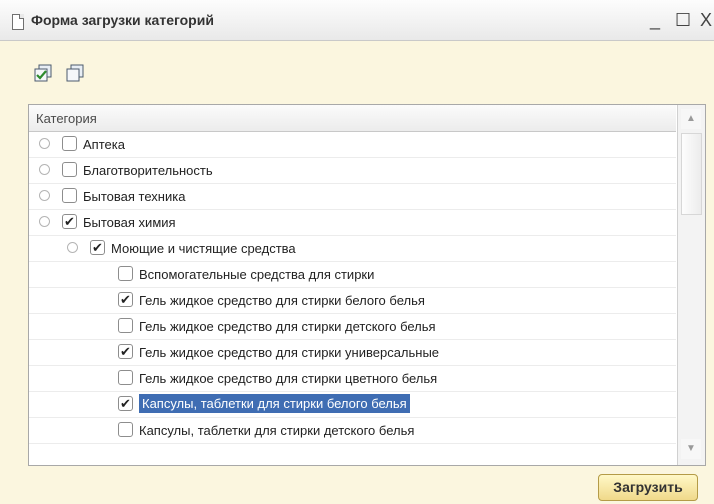  What do you see at coordinates (352, 118) in the screenshot?
I see `column-header-category: Категория` at bounding box center [352, 118].